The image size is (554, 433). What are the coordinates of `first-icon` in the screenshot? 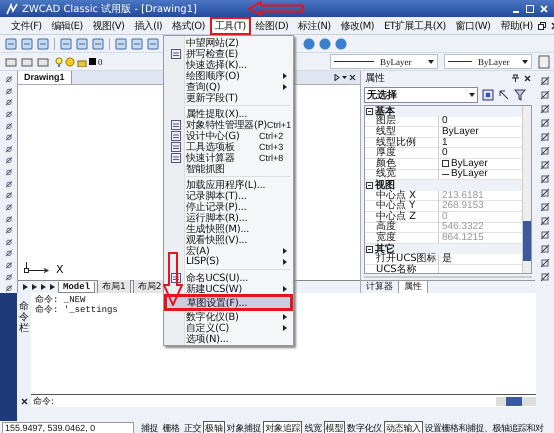 It's located at (25, 287).